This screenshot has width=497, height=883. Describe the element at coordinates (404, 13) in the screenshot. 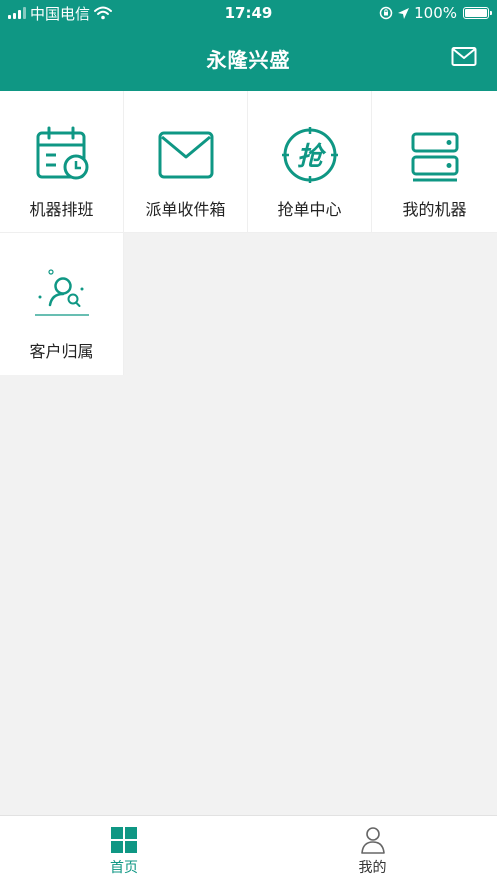

I see `location-icon` at that location.